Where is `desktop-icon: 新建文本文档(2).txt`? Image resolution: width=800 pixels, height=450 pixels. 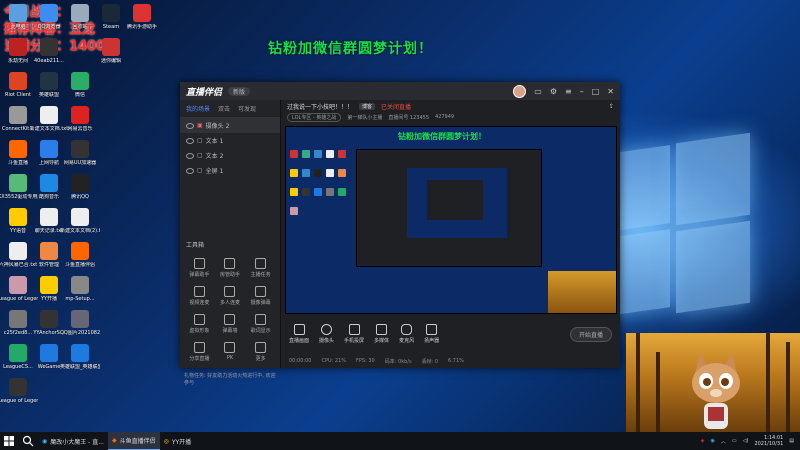 desktop-icon: 新建文本文档(2).txt is located at coordinates (80, 221).